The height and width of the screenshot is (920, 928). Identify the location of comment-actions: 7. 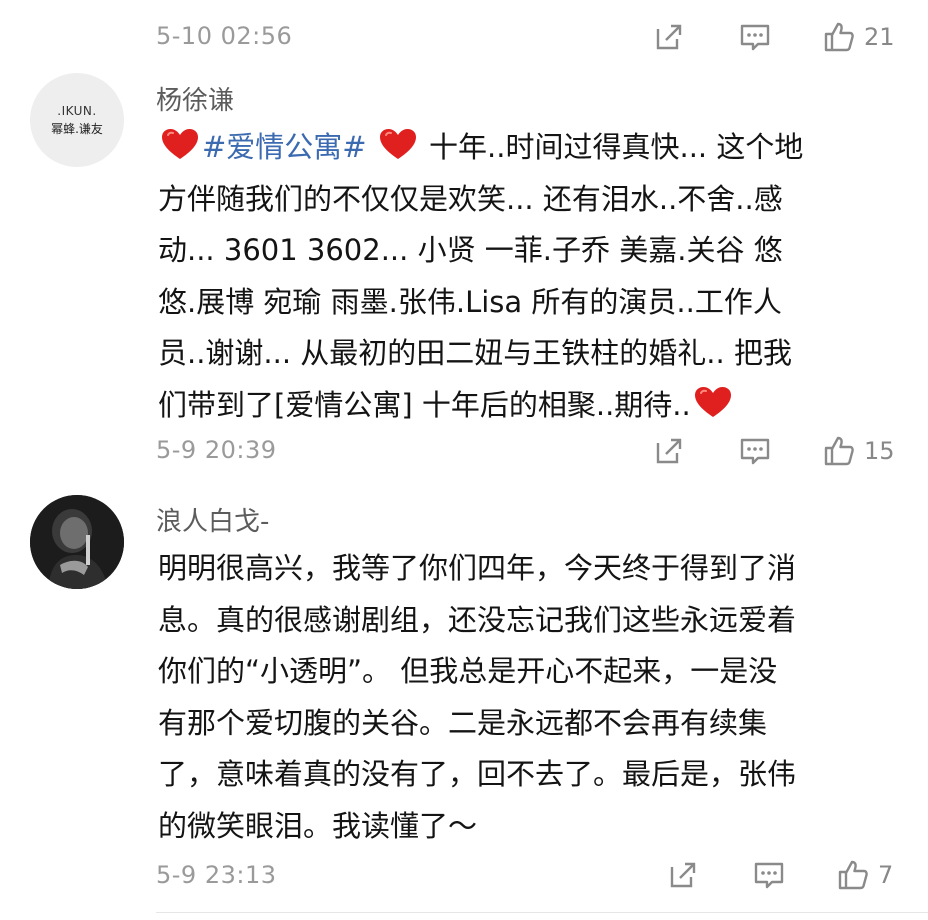
(779, 875).